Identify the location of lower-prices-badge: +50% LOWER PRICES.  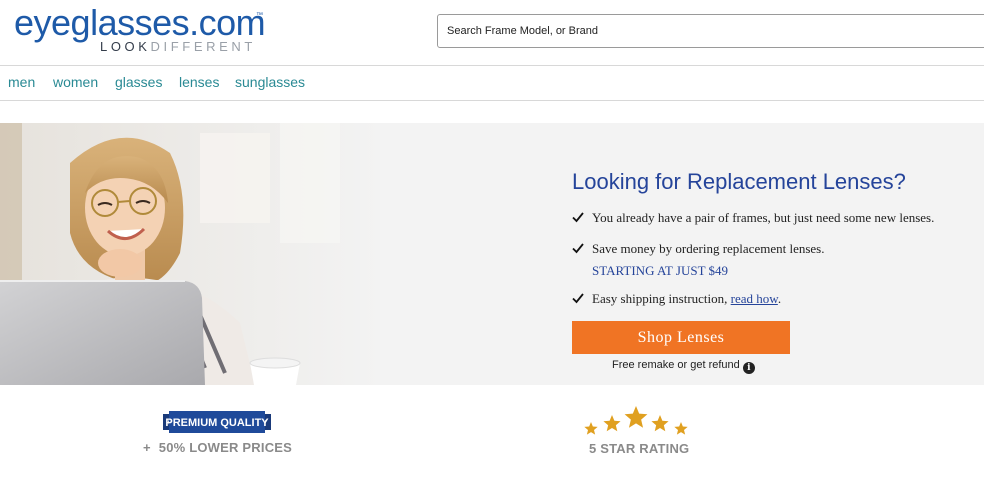
(217, 447).